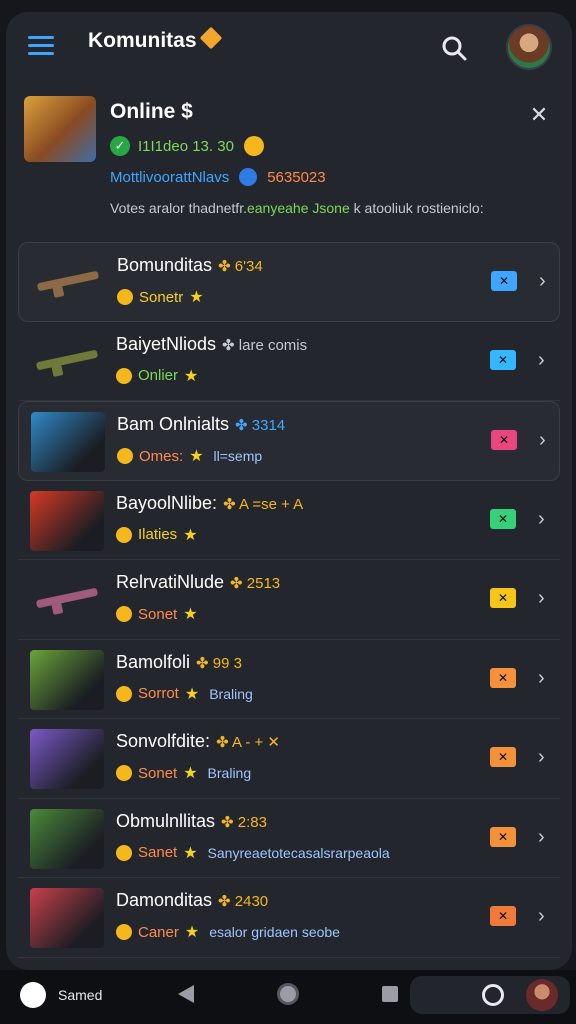  I want to click on list-item-title-text: Damonditas, so click(164, 900).